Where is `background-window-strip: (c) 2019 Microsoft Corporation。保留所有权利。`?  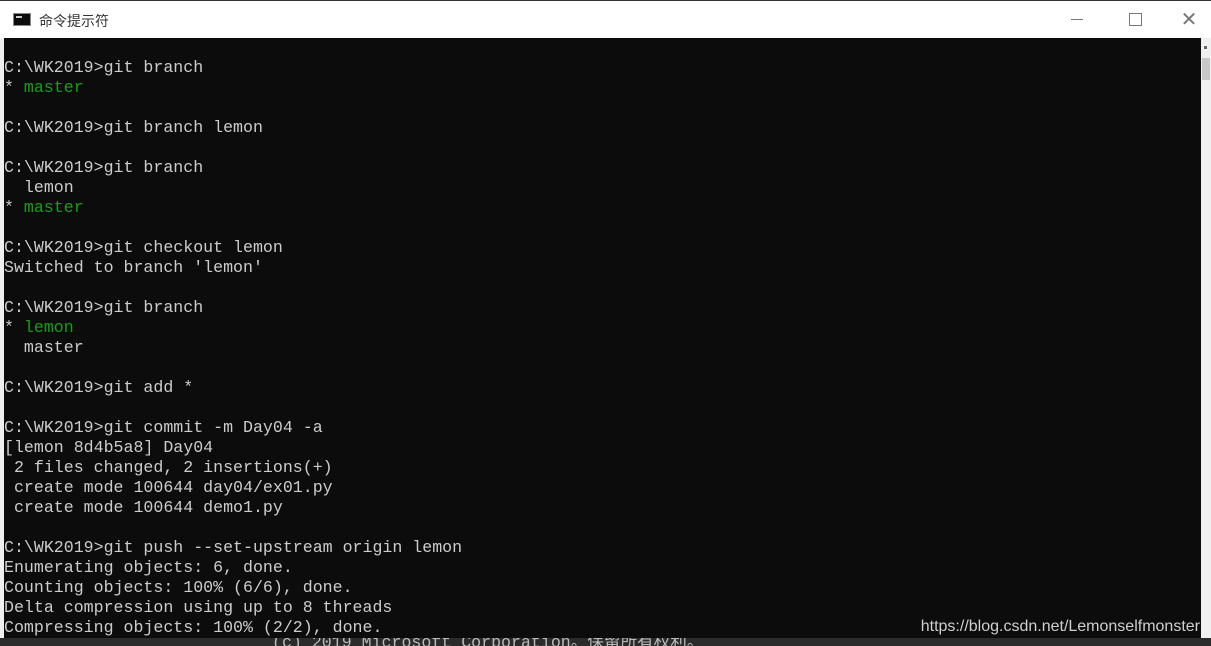 background-window-strip: (c) 2019 Microsoft Corporation。保留所有权利。 is located at coordinates (605, 642).